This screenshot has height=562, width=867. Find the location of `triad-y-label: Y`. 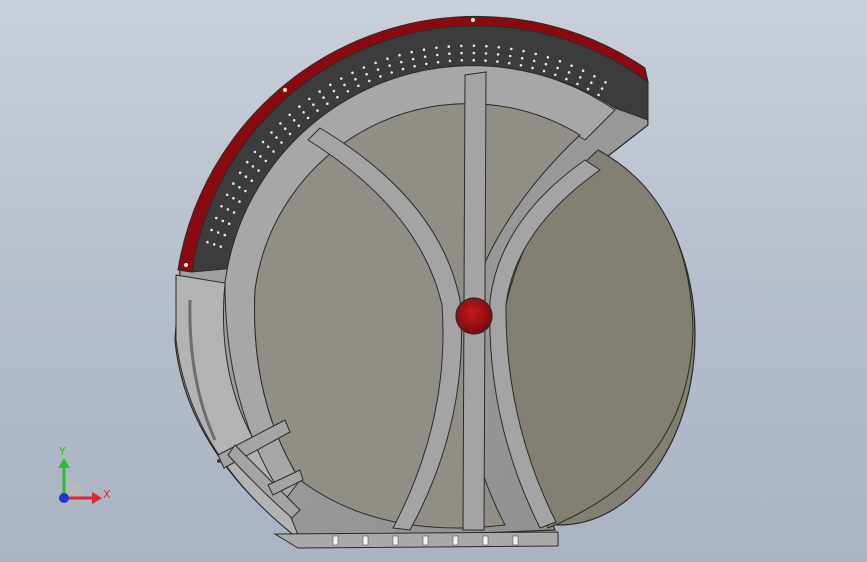

triad-y-label: Y is located at coordinates (62, 451).